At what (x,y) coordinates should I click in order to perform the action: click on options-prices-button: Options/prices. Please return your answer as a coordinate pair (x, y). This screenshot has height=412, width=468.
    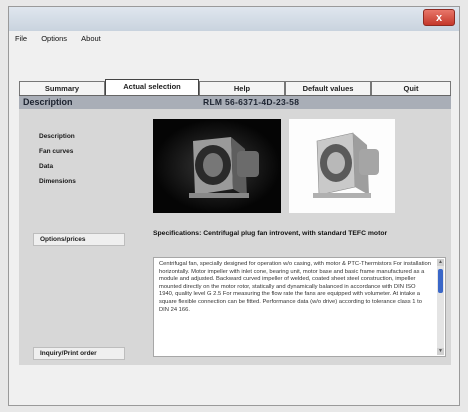
    Looking at the image, I should click on (79, 239).